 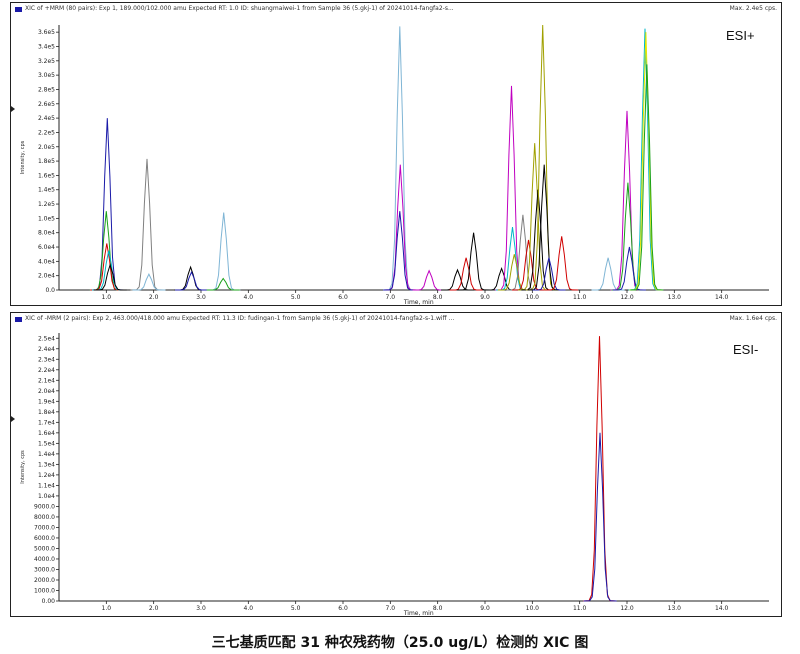 What do you see at coordinates (44, 580) in the screenshot?
I see `y-tick-label: 2000.0` at bounding box center [44, 580].